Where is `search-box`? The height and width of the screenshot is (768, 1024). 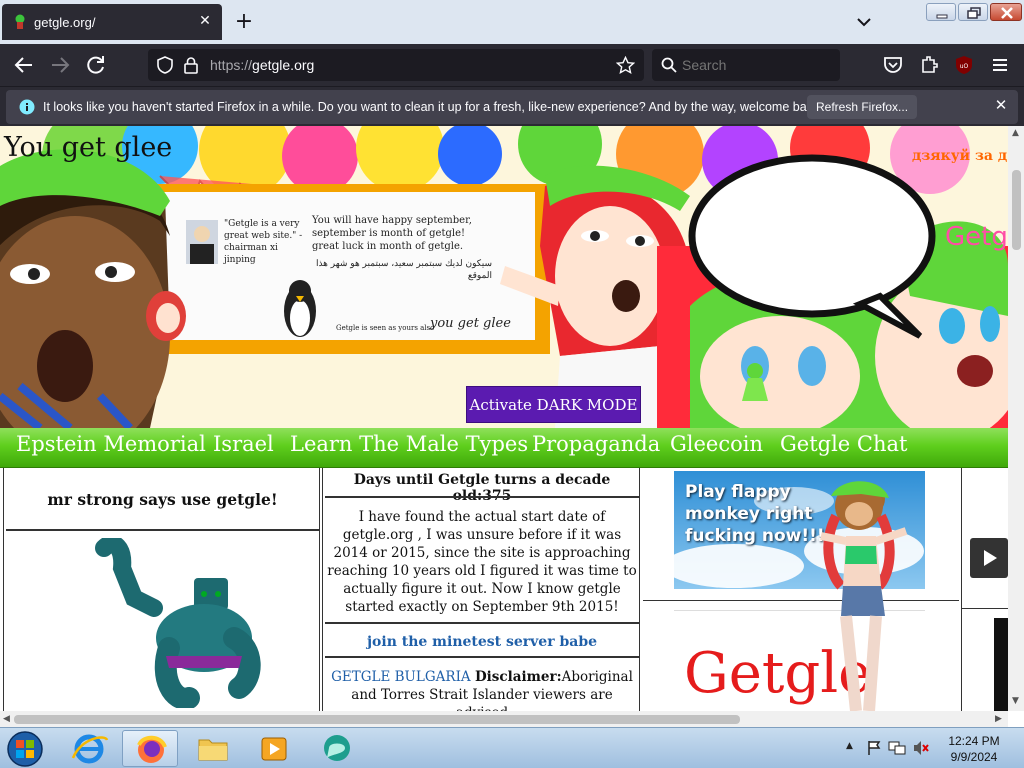 search-box is located at coordinates (746, 65).